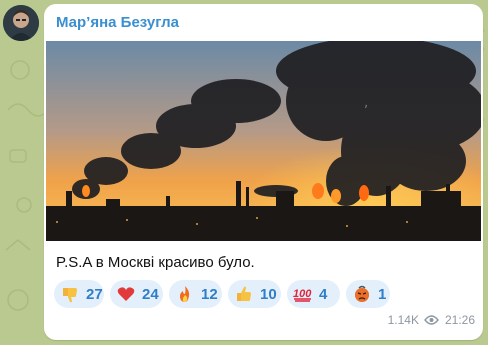  I want to click on avatar-portrait, so click(21, 23).